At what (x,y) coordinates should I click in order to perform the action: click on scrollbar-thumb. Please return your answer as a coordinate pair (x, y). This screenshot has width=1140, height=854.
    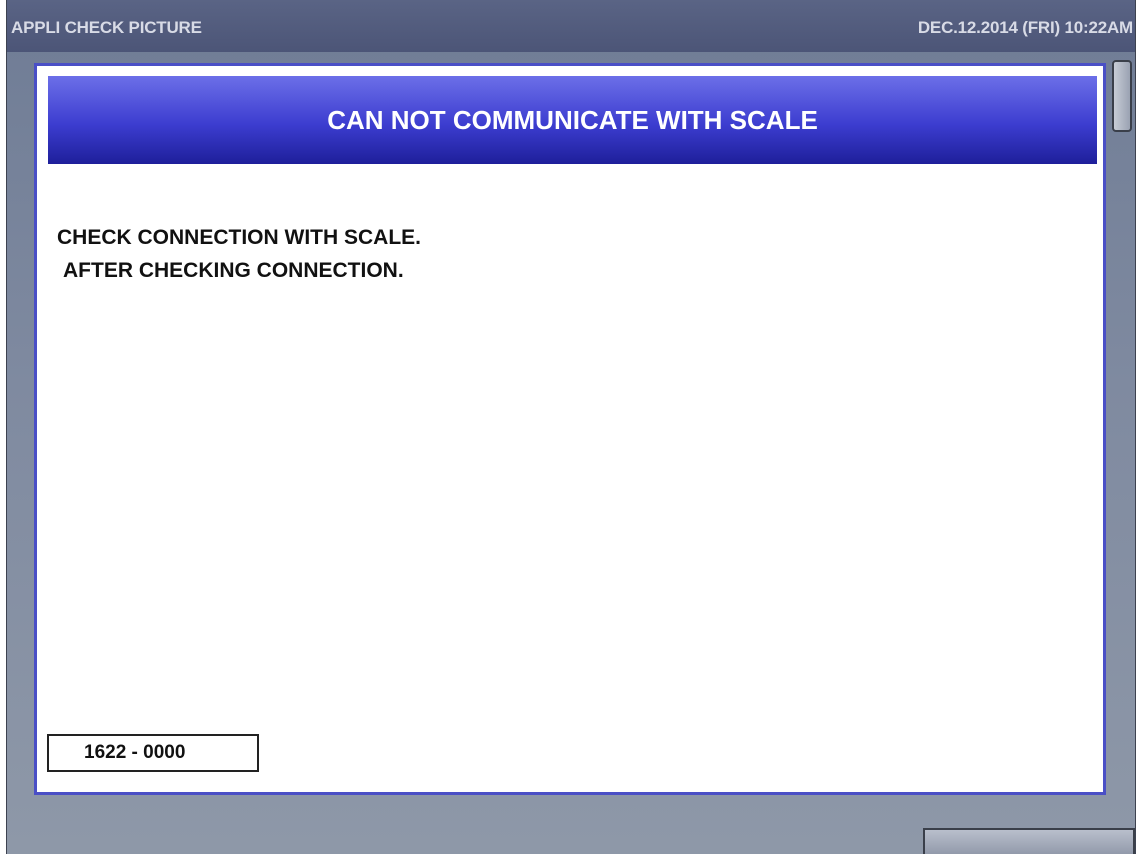
    Looking at the image, I should click on (1122, 96).